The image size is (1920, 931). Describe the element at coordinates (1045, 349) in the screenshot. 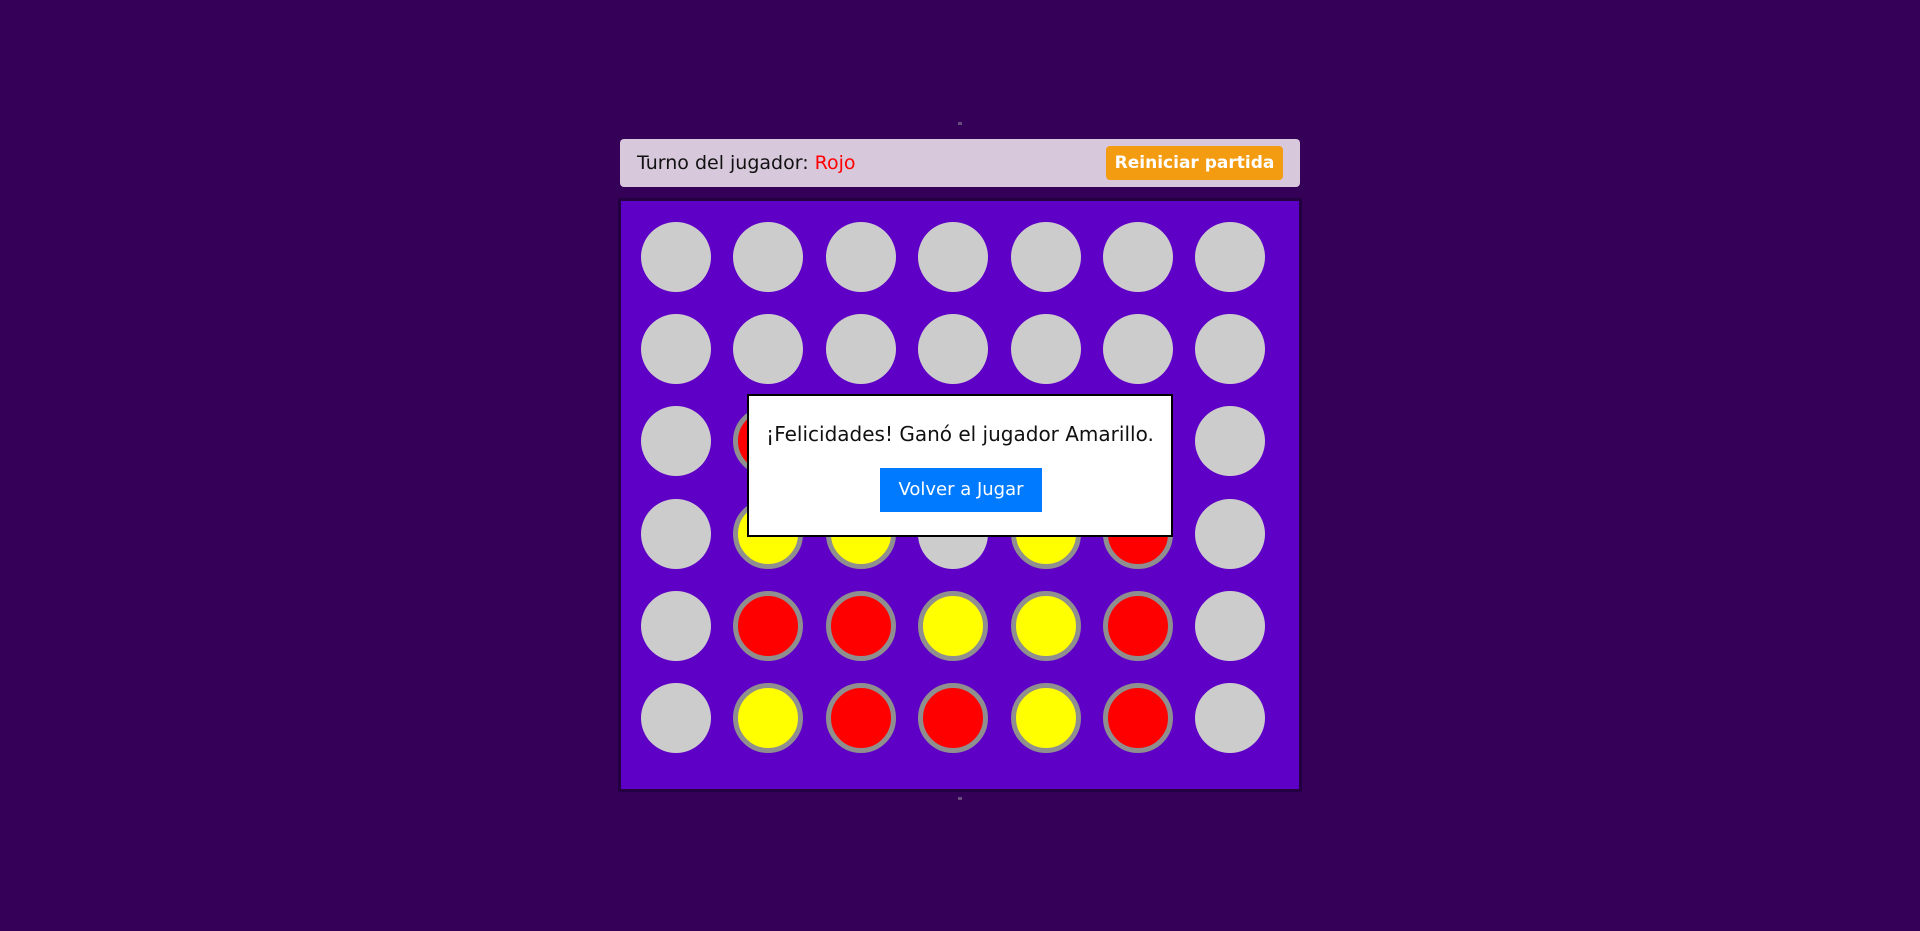

I see `board-cell-r2-c5-empty` at that location.